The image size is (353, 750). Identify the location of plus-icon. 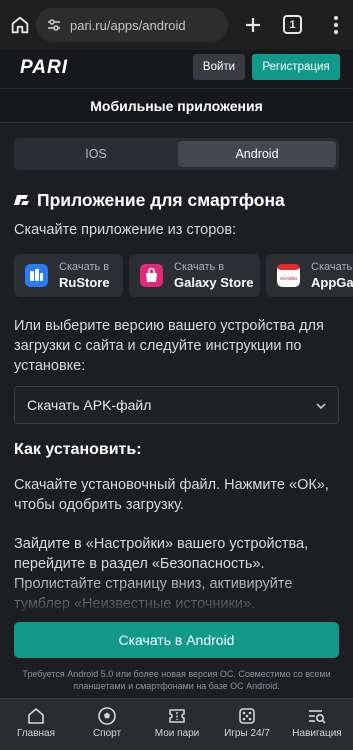
(253, 25).